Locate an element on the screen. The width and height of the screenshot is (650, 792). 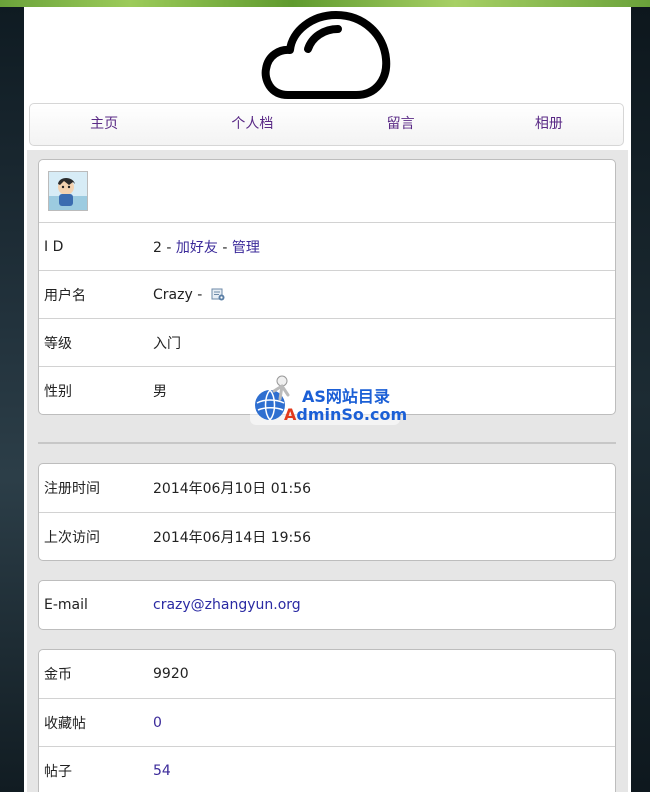
row-username: 用户名 Crazy - is located at coordinates (327, 294).